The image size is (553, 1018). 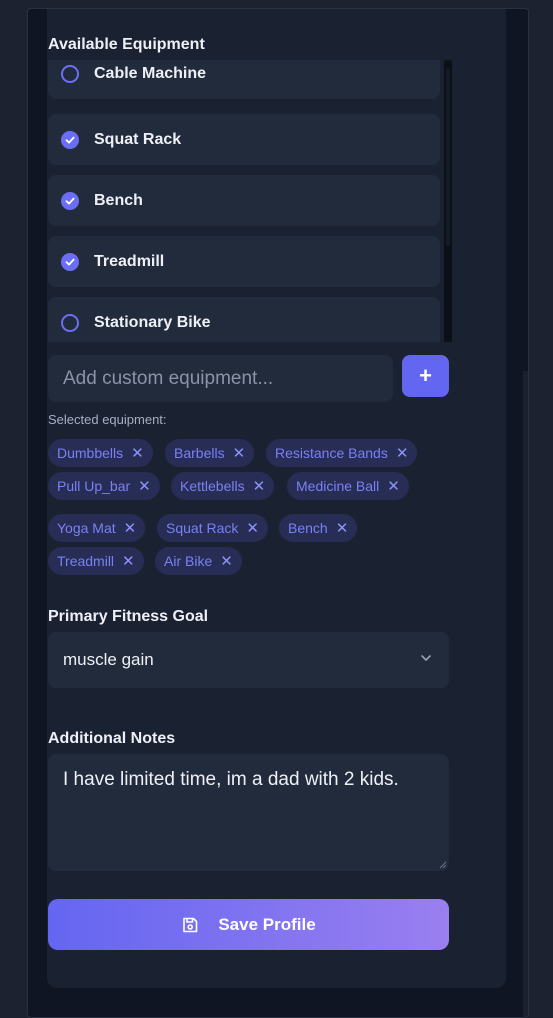 I want to click on additional-notes-label: Additional Notes, so click(x=112, y=738).